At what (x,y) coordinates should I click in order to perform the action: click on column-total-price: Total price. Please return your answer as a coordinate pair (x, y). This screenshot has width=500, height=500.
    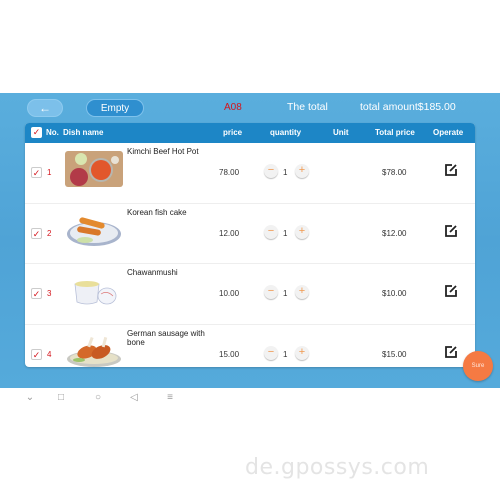
    Looking at the image, I should click on (395, 132).